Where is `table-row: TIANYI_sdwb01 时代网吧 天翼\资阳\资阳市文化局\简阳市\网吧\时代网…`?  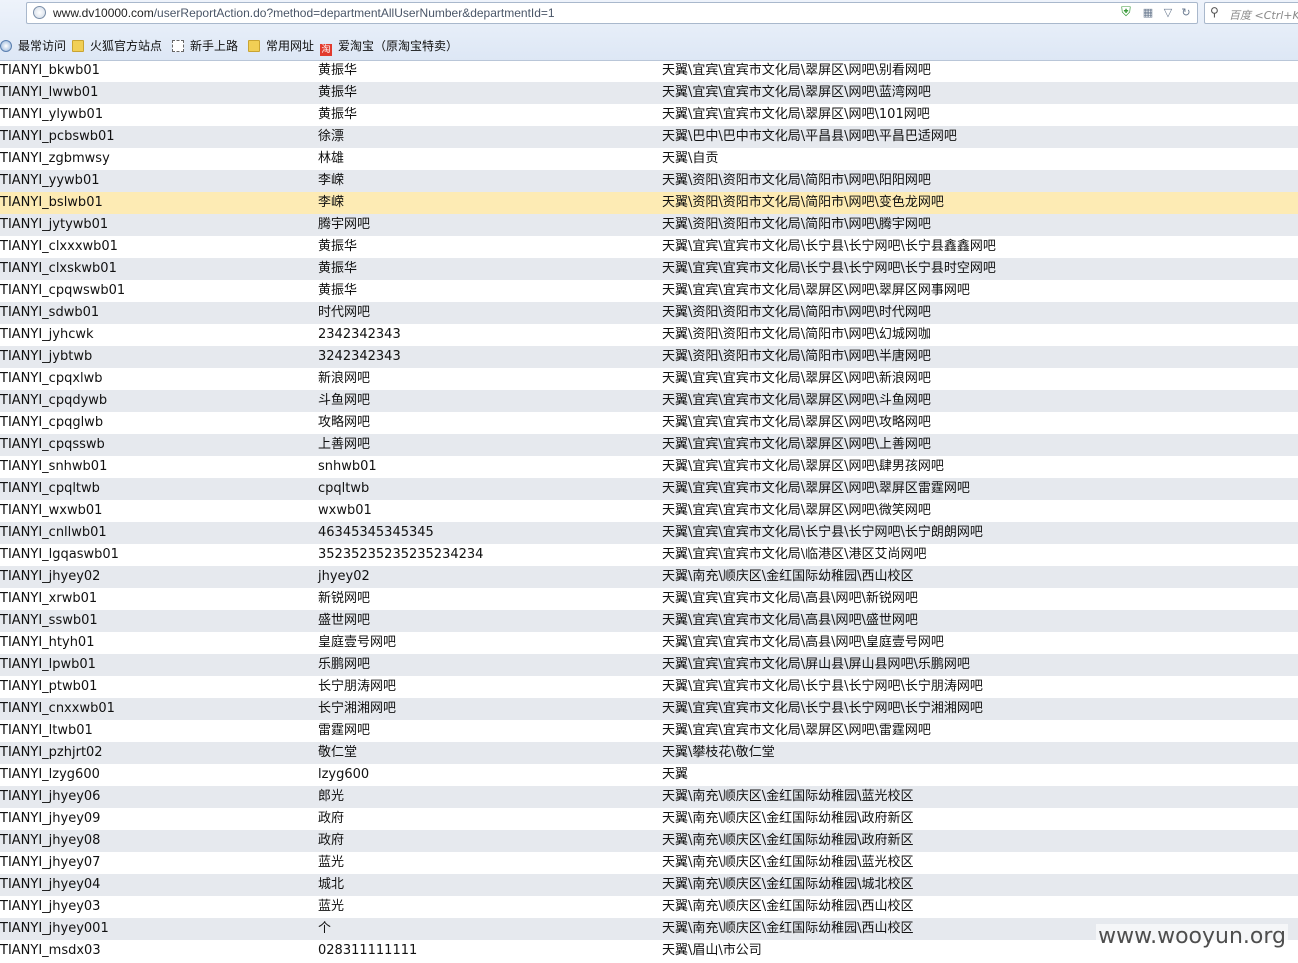
table-row: TIANYI_sdwb01 时代网吧 天翼\资阳\资阳市文化局\简阳市\网吧\时代网… is located at coordinates (649, 313).